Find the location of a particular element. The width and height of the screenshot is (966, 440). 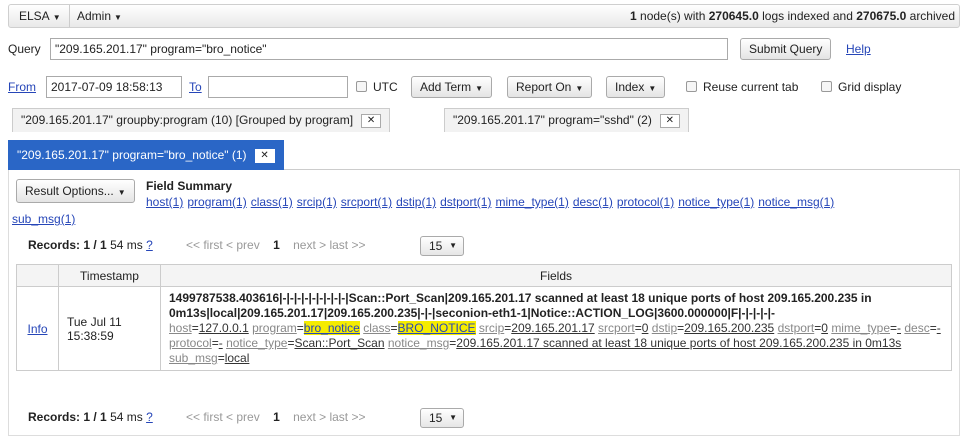

to-input is located at coordinates (278, 87).